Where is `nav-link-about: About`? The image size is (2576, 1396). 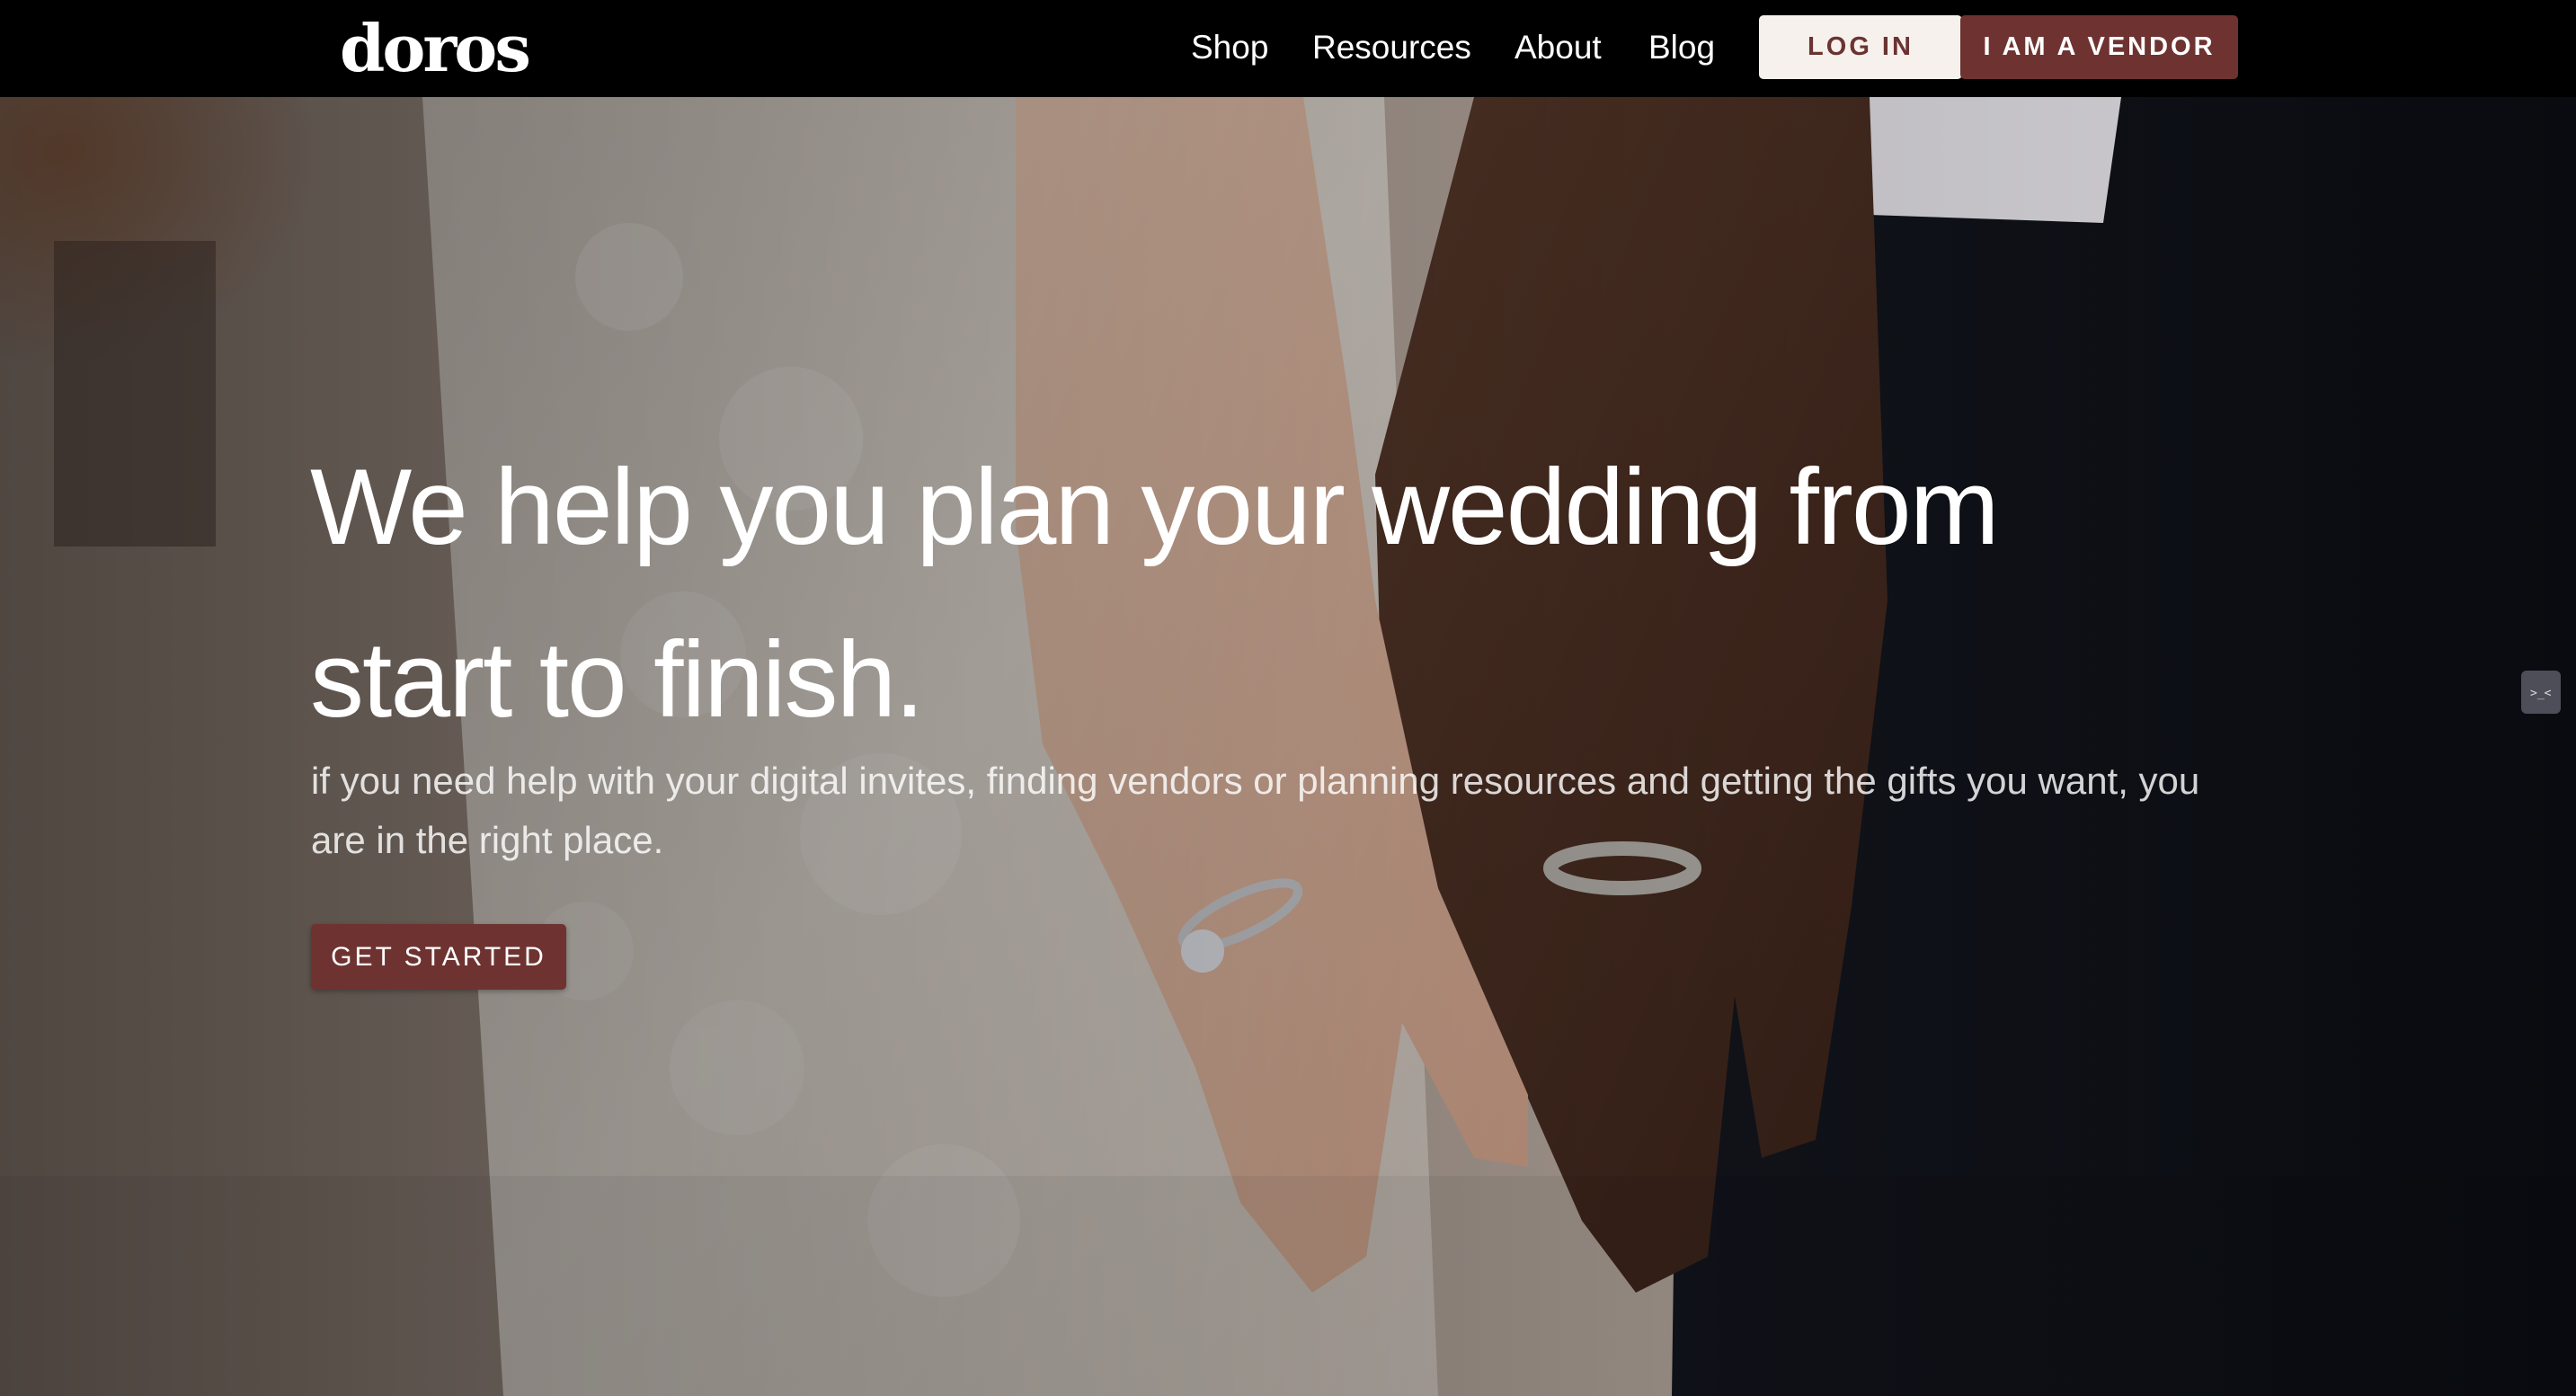
nav-link-about: About is located at coordinates (1558, 48).